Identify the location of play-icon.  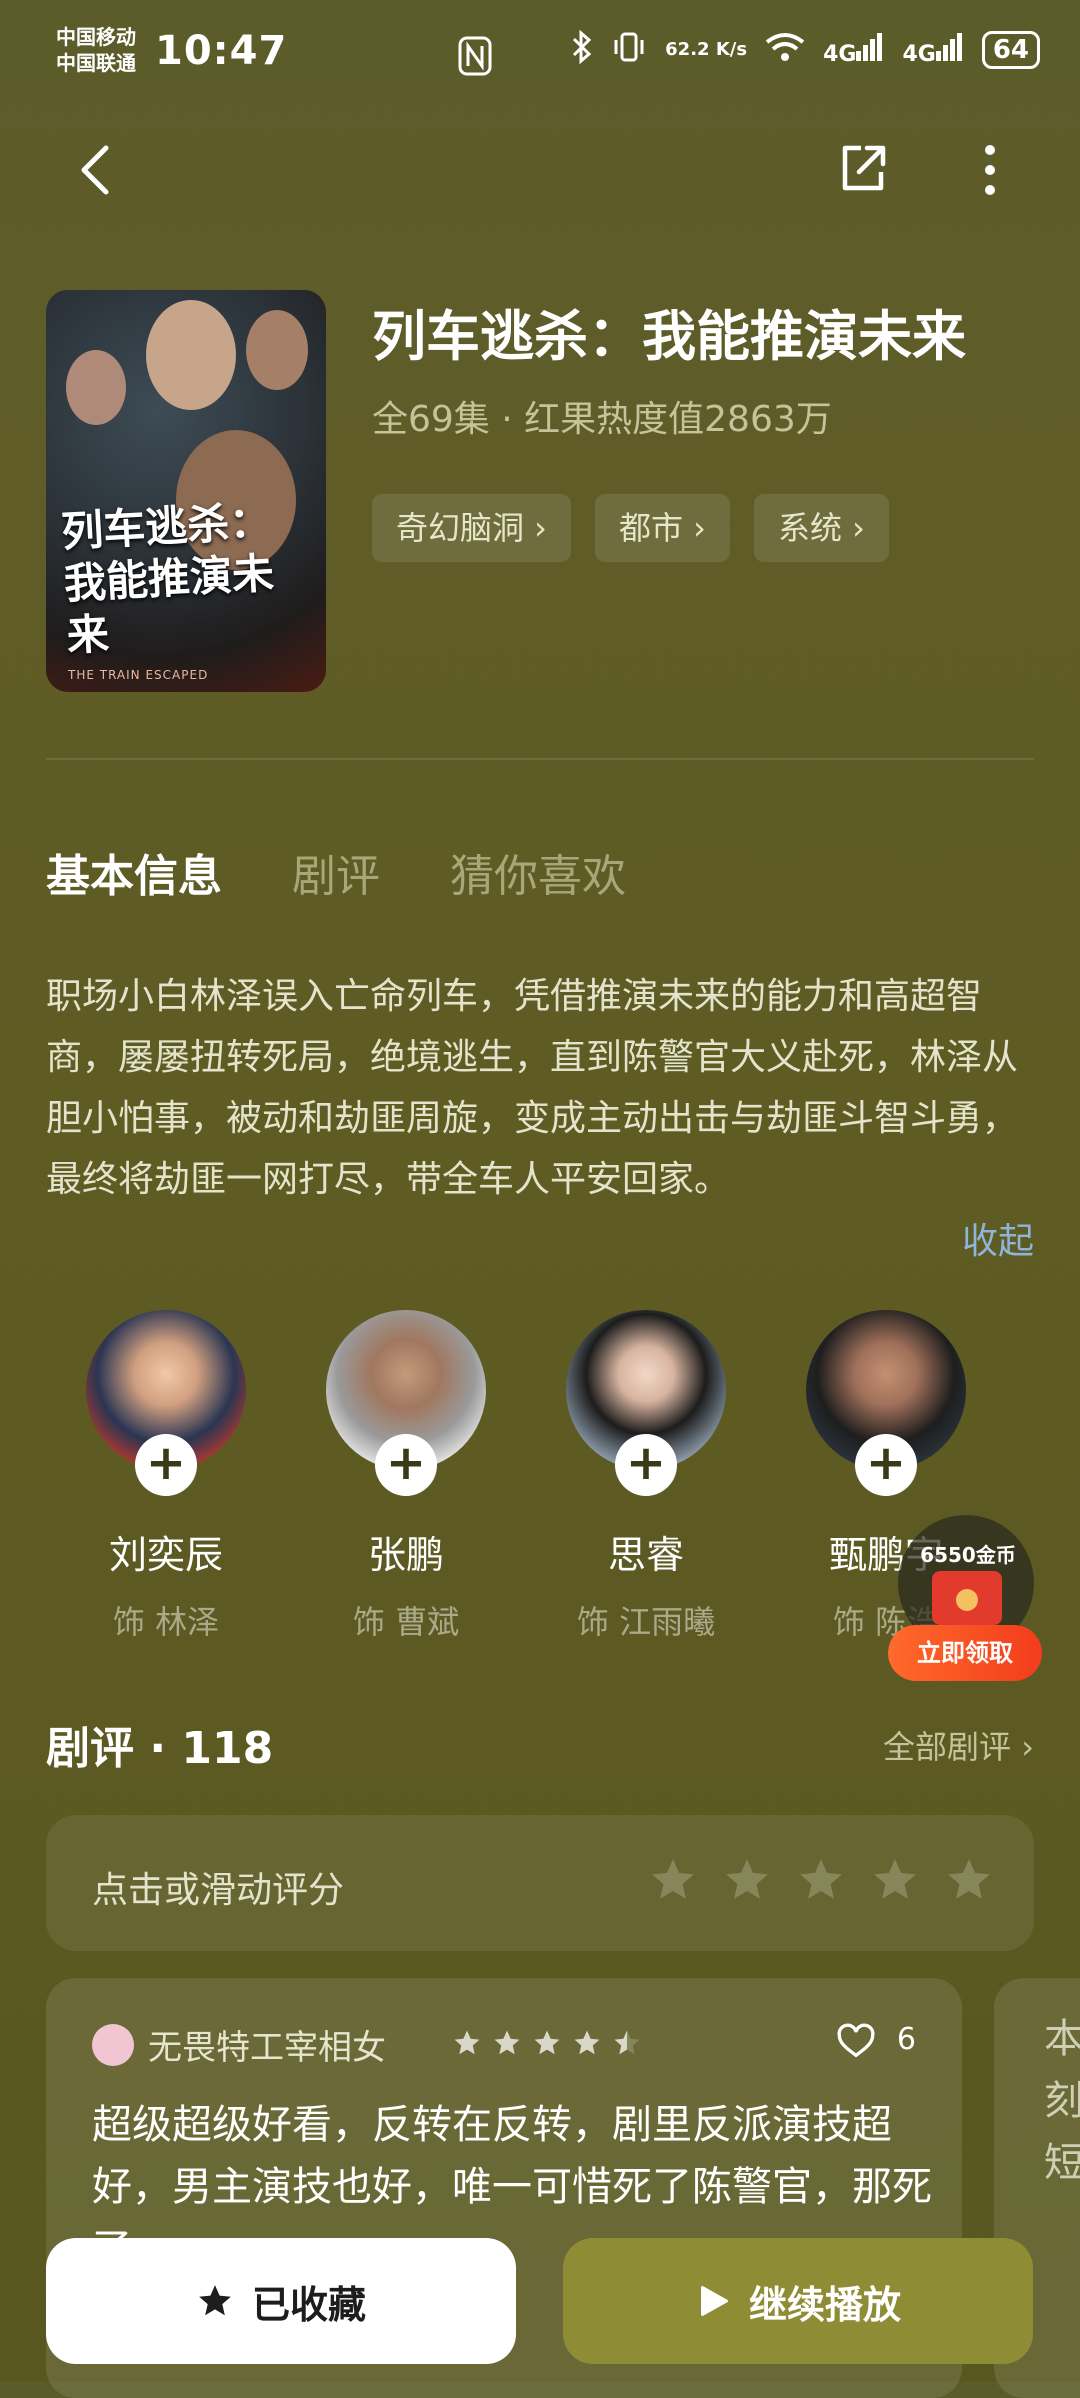
(714, 2301).